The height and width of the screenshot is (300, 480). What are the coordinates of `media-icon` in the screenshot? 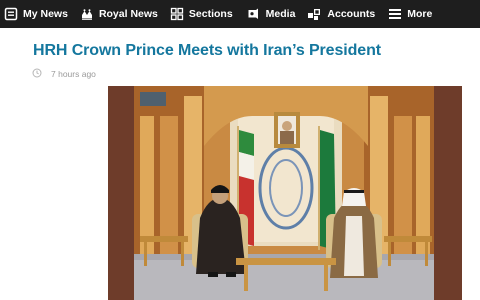 It's located at (254, 14).